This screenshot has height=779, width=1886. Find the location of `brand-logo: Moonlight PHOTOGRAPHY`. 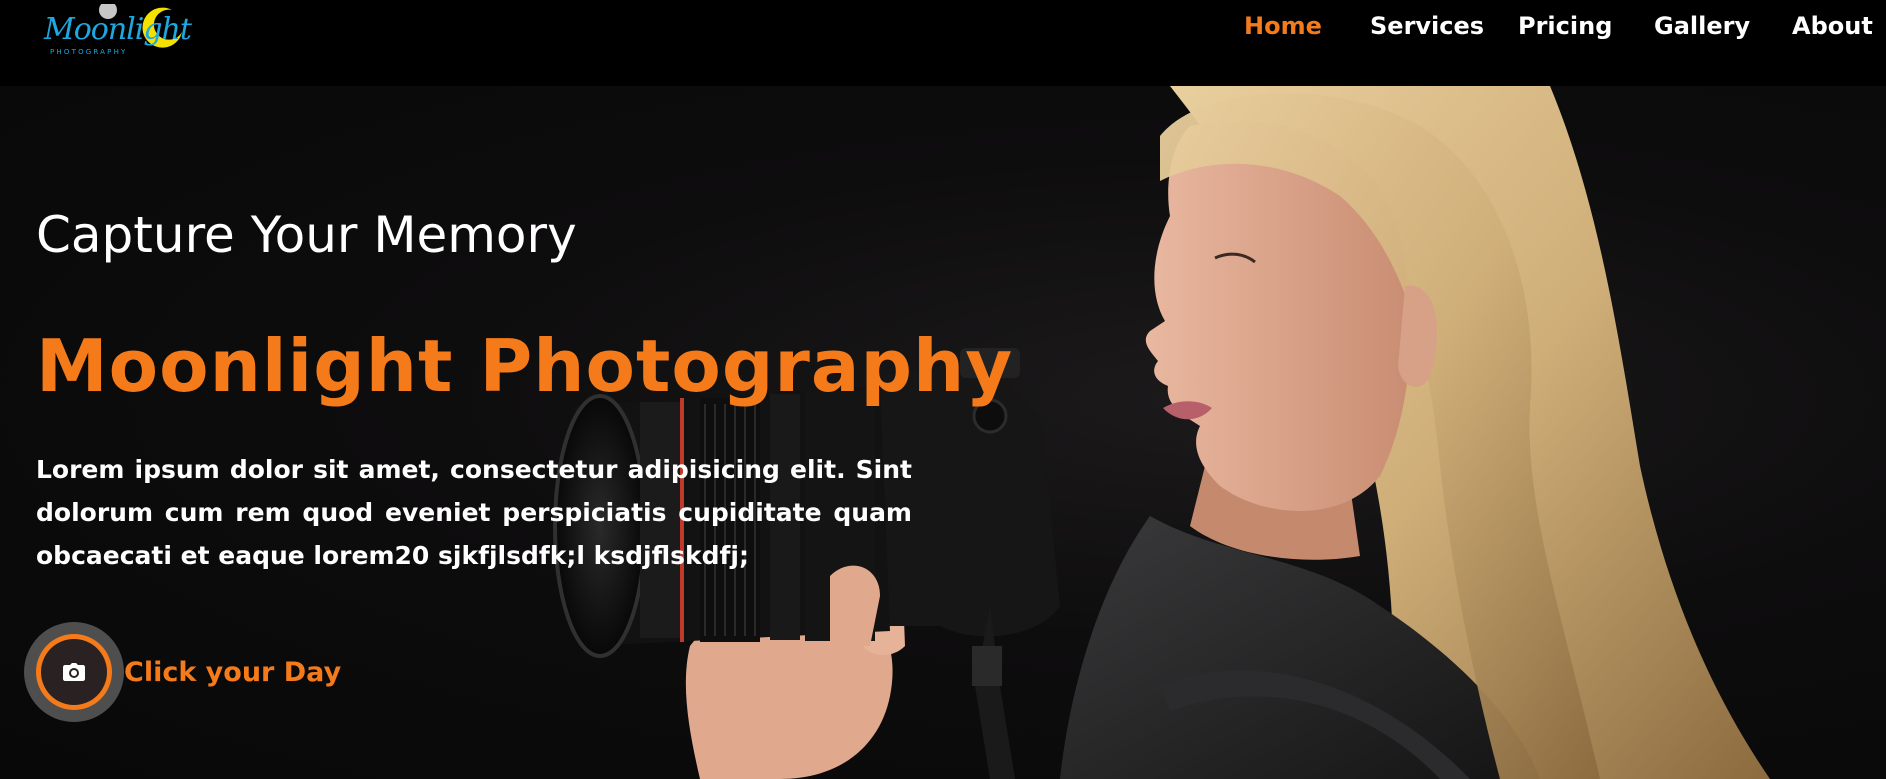

brand-logo: Moonlight PHOTOGRAPHY is located at coordinates (116, 33).